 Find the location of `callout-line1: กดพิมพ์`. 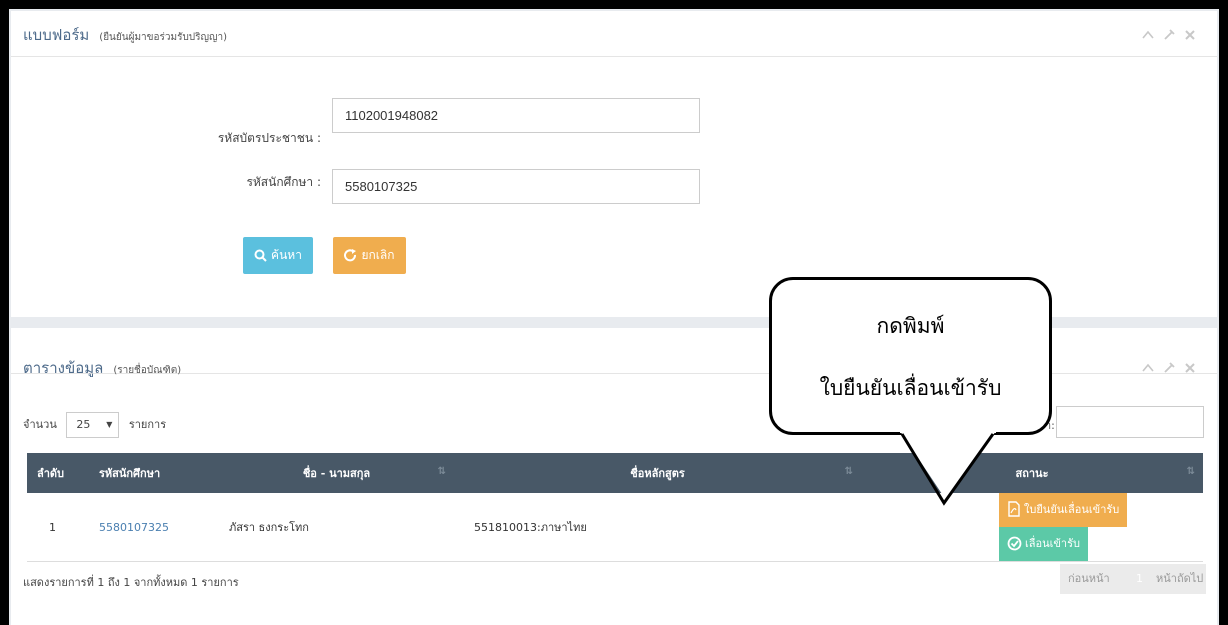

callout-line1: กดพิมพ์ is located at coordinates (910, 326).